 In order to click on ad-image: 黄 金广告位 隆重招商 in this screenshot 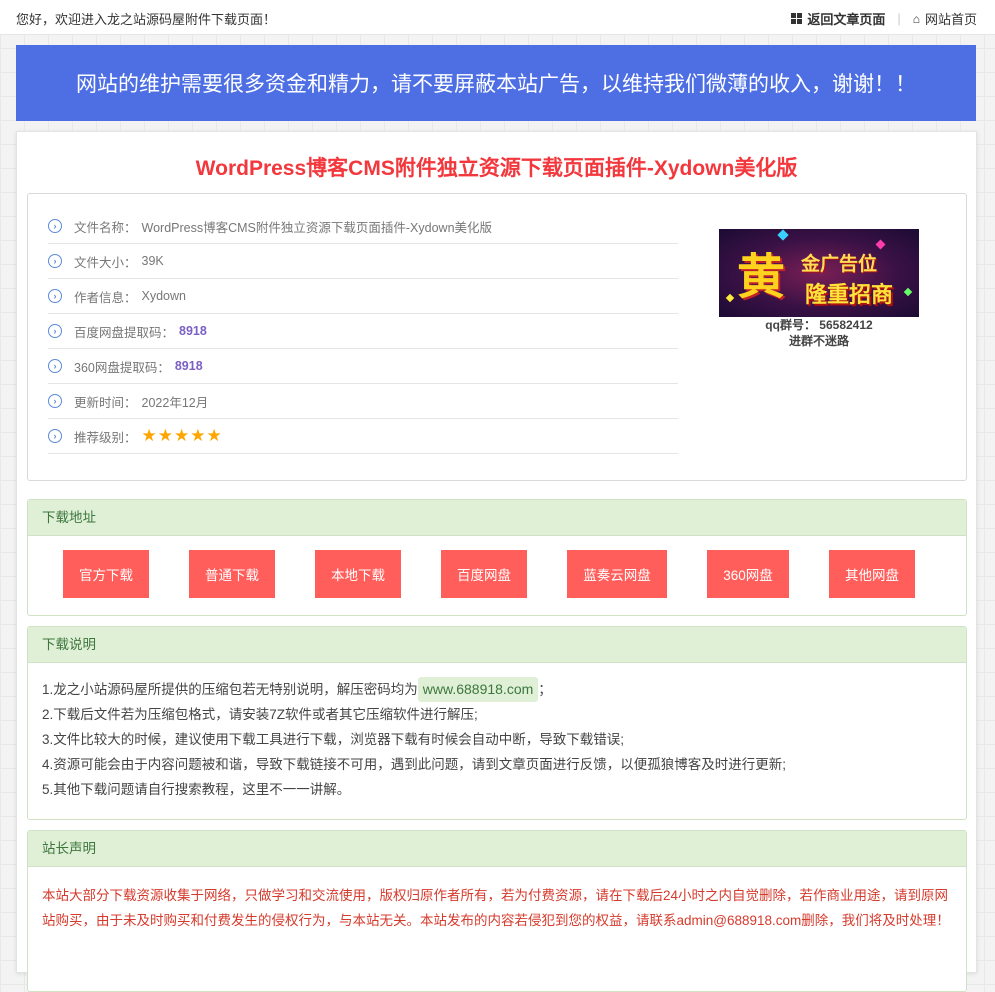, I will do `click(819, 273)`.